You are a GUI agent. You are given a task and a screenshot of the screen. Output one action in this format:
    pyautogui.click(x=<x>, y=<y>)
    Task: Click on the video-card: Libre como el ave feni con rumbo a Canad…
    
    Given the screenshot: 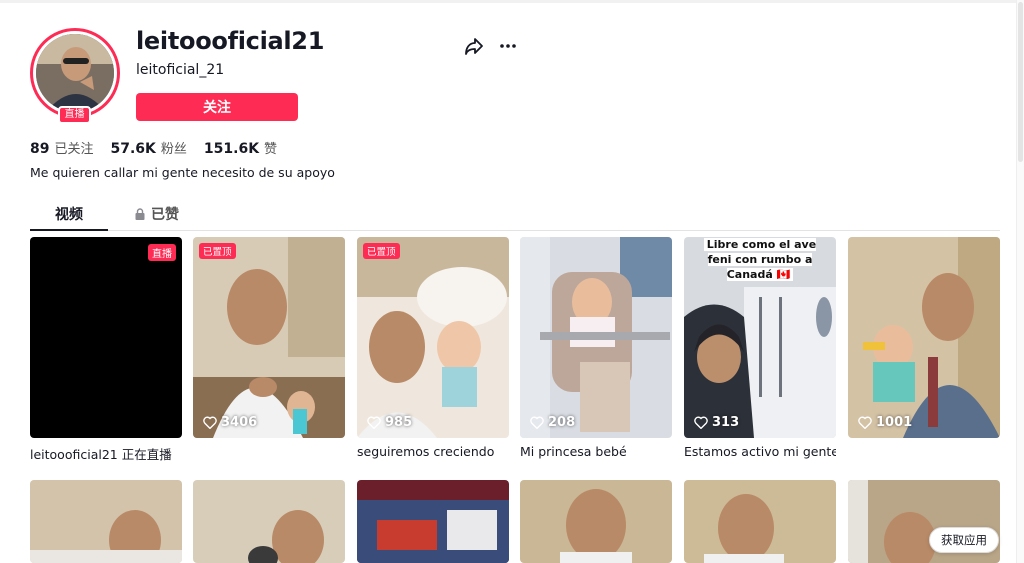 What is the action you would take?
    pyautogui.click(x=760, y=348)
    